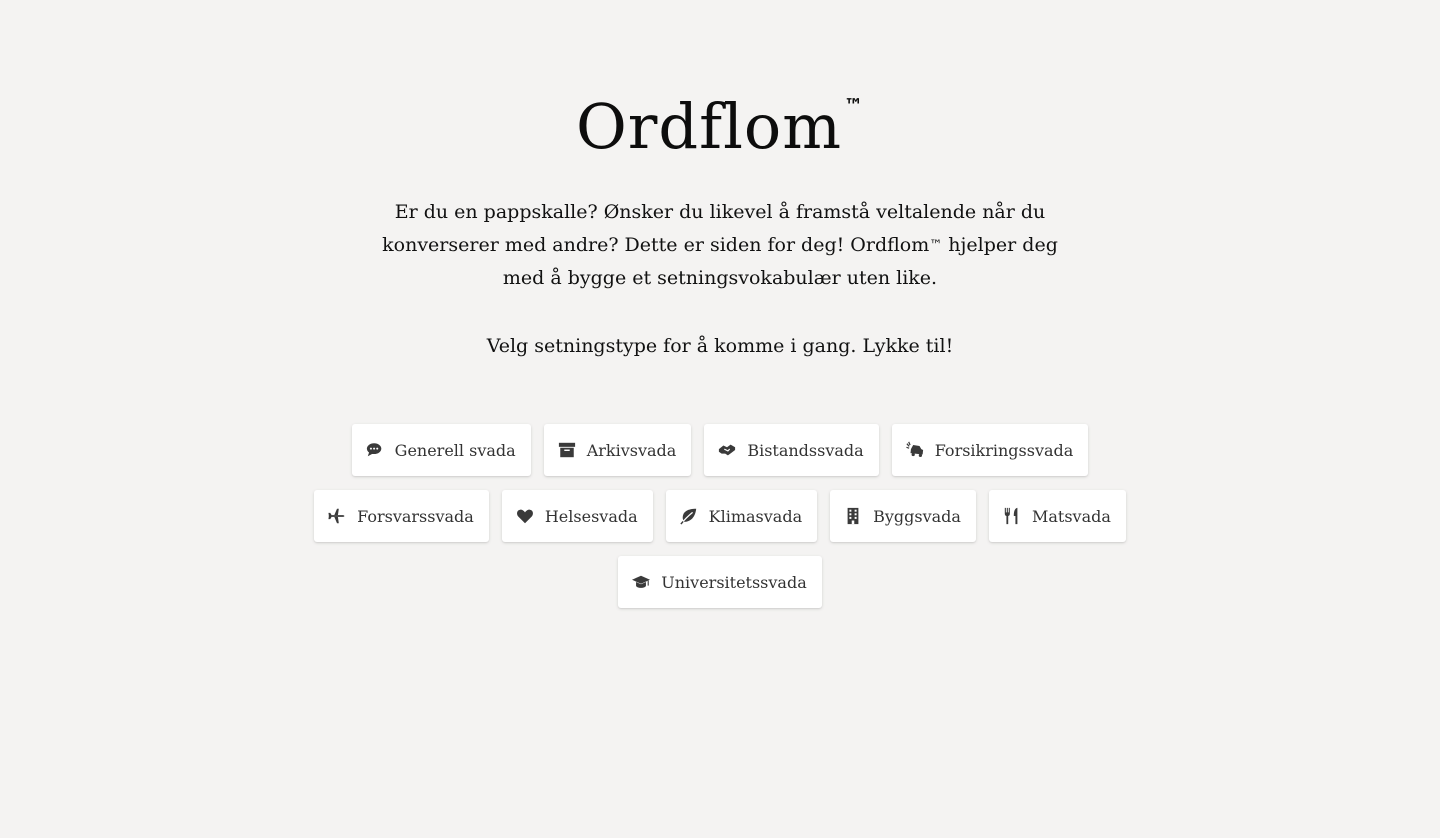  What do you see at coordinates (727, 450) in the screenshot?
I see `handshake-icon` at bounding box center [727, 450].